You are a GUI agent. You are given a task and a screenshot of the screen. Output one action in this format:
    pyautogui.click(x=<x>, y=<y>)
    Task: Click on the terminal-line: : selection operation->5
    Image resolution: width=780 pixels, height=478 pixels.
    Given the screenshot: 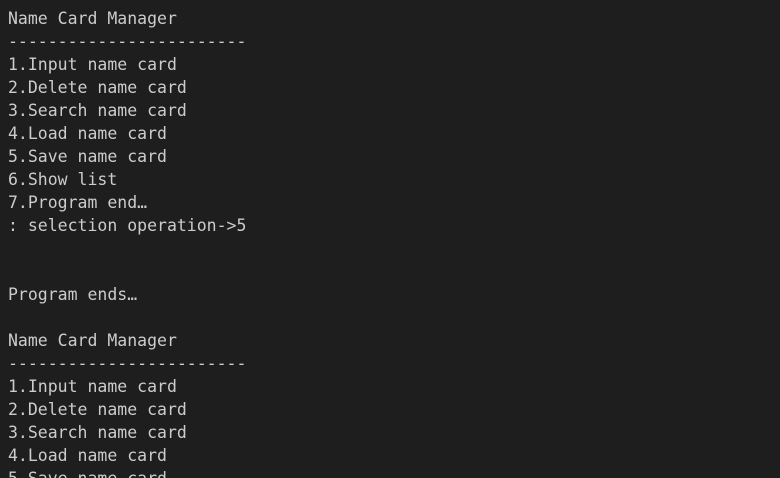 What is the action you would take?
    pyautogui.click(x=127, y=225)
    